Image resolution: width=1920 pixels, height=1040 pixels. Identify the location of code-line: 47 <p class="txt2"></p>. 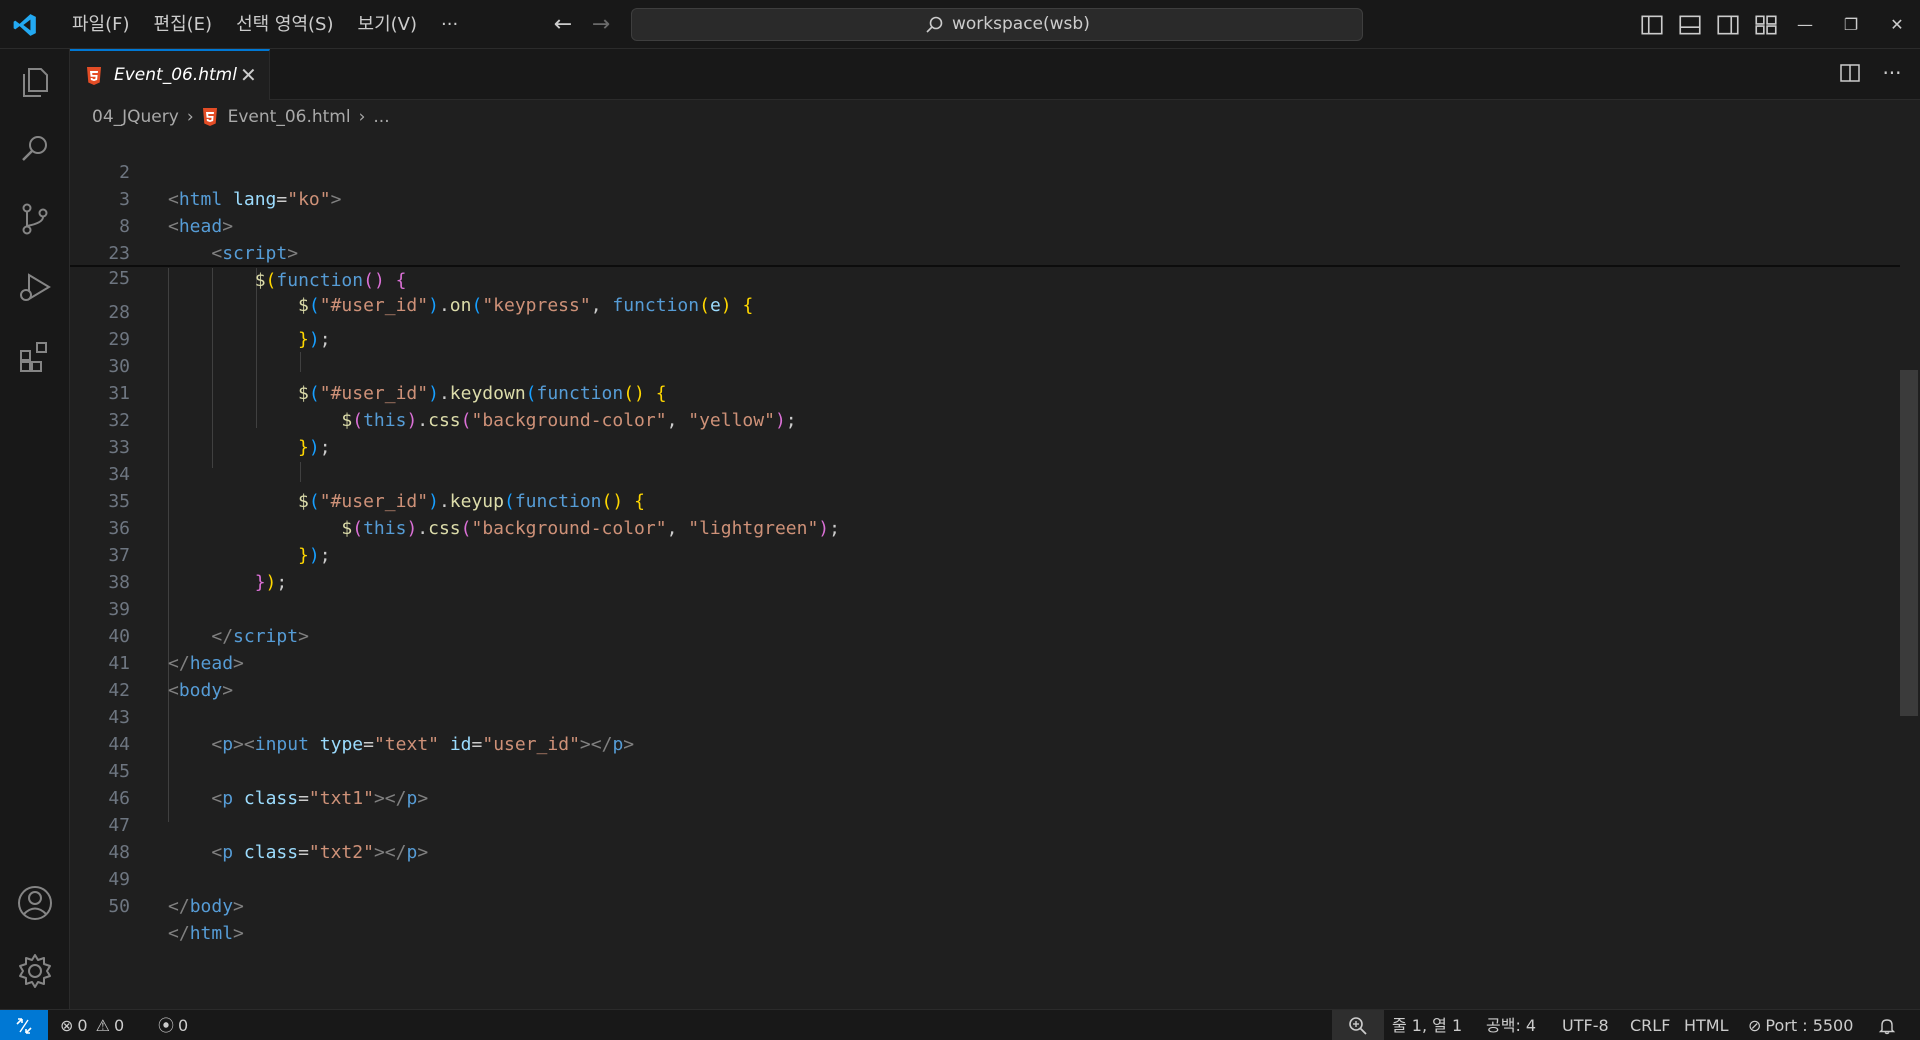
(985, 824).